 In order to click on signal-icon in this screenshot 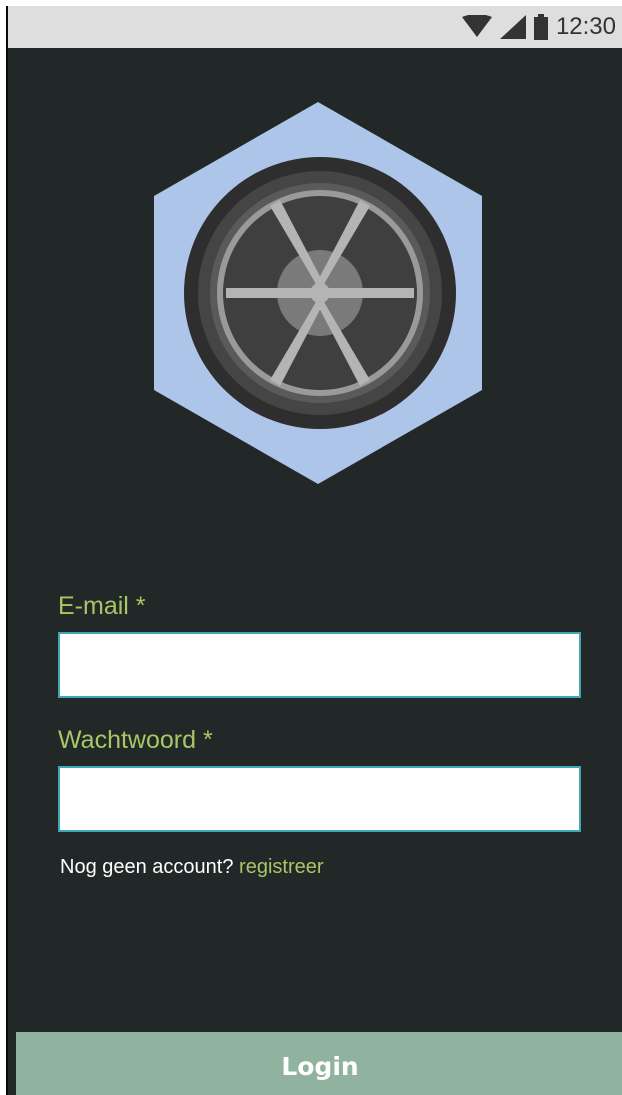, I will do `click(512, 27)`.